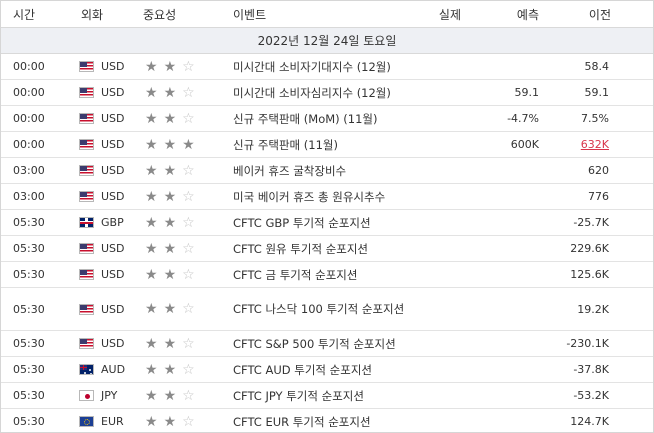  What do you see at coordinates (321, 171) in the screenshot?
I see `event-name: 베이커 휴즈 굴착장비수` at bounding box center [321, 171].